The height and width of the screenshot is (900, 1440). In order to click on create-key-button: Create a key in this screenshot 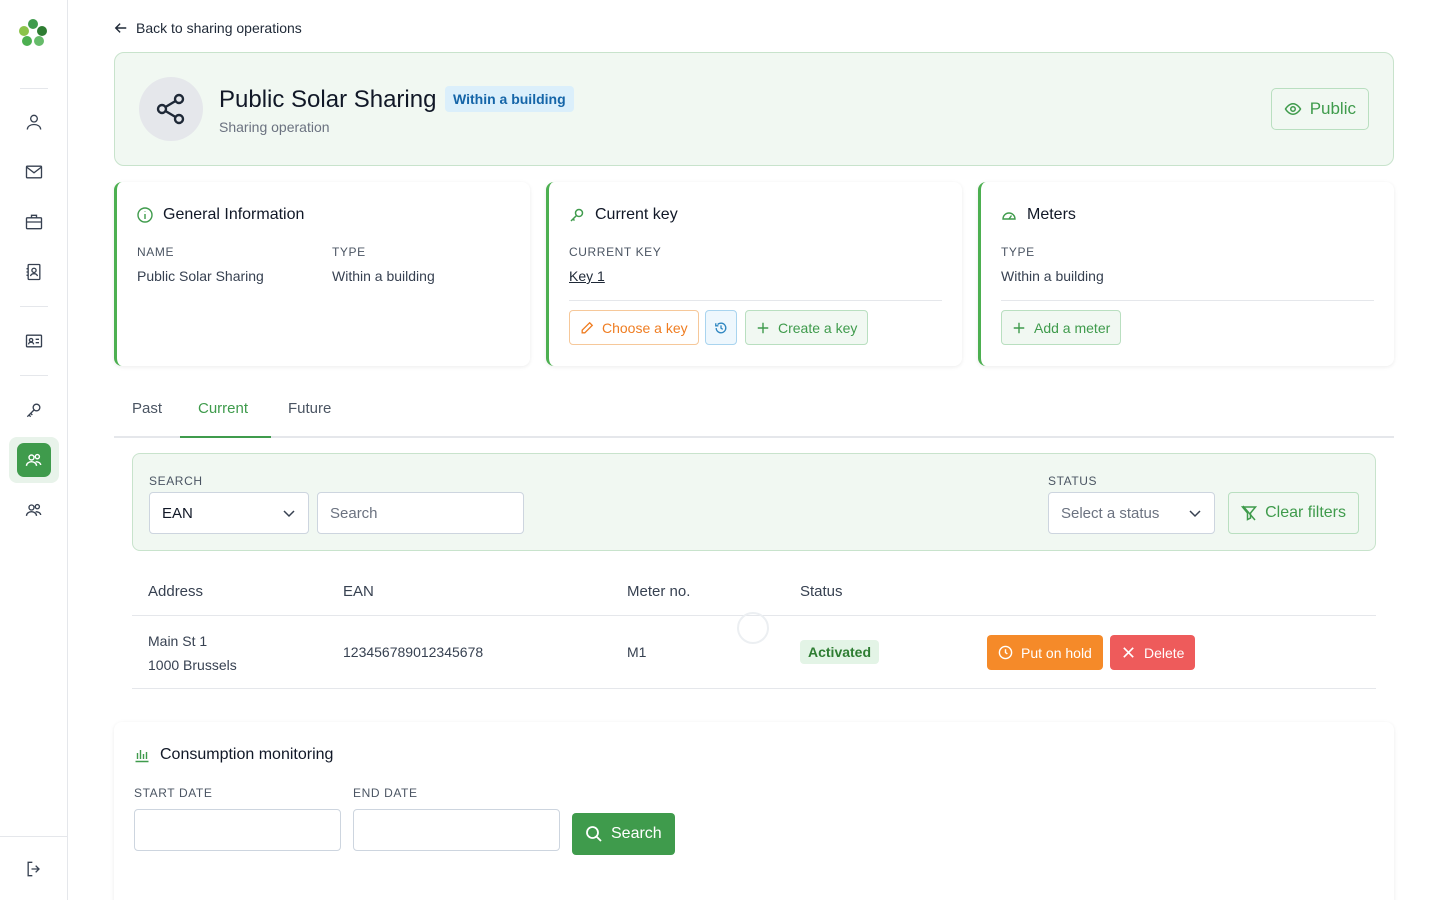, I will do `click(807, 327)`.